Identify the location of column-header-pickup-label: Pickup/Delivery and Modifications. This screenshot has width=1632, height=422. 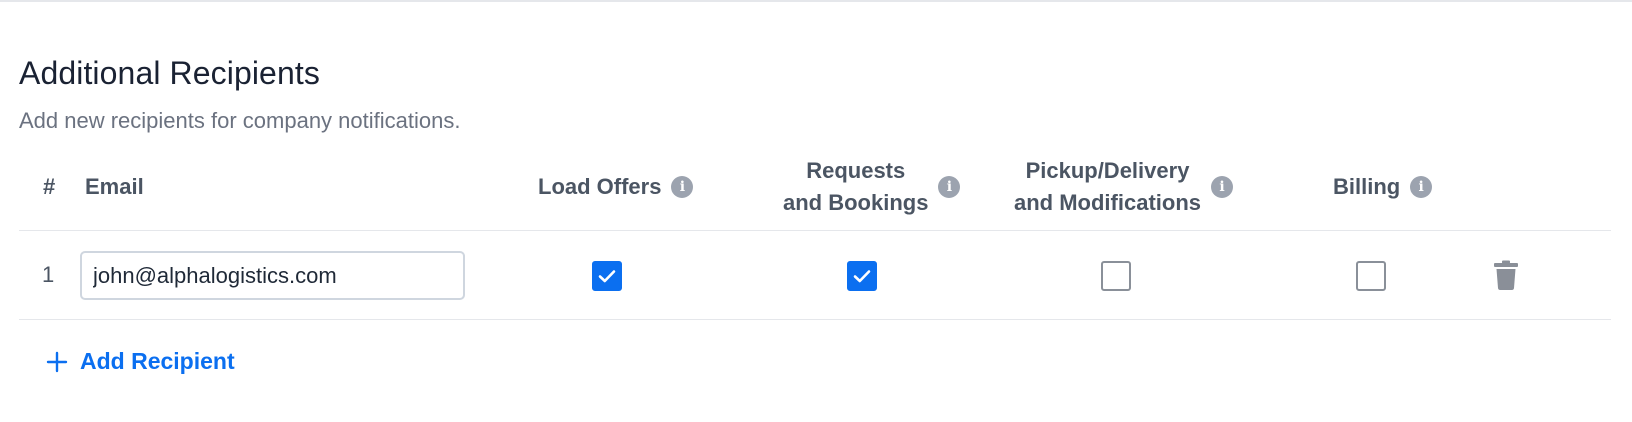
(1107, 187).